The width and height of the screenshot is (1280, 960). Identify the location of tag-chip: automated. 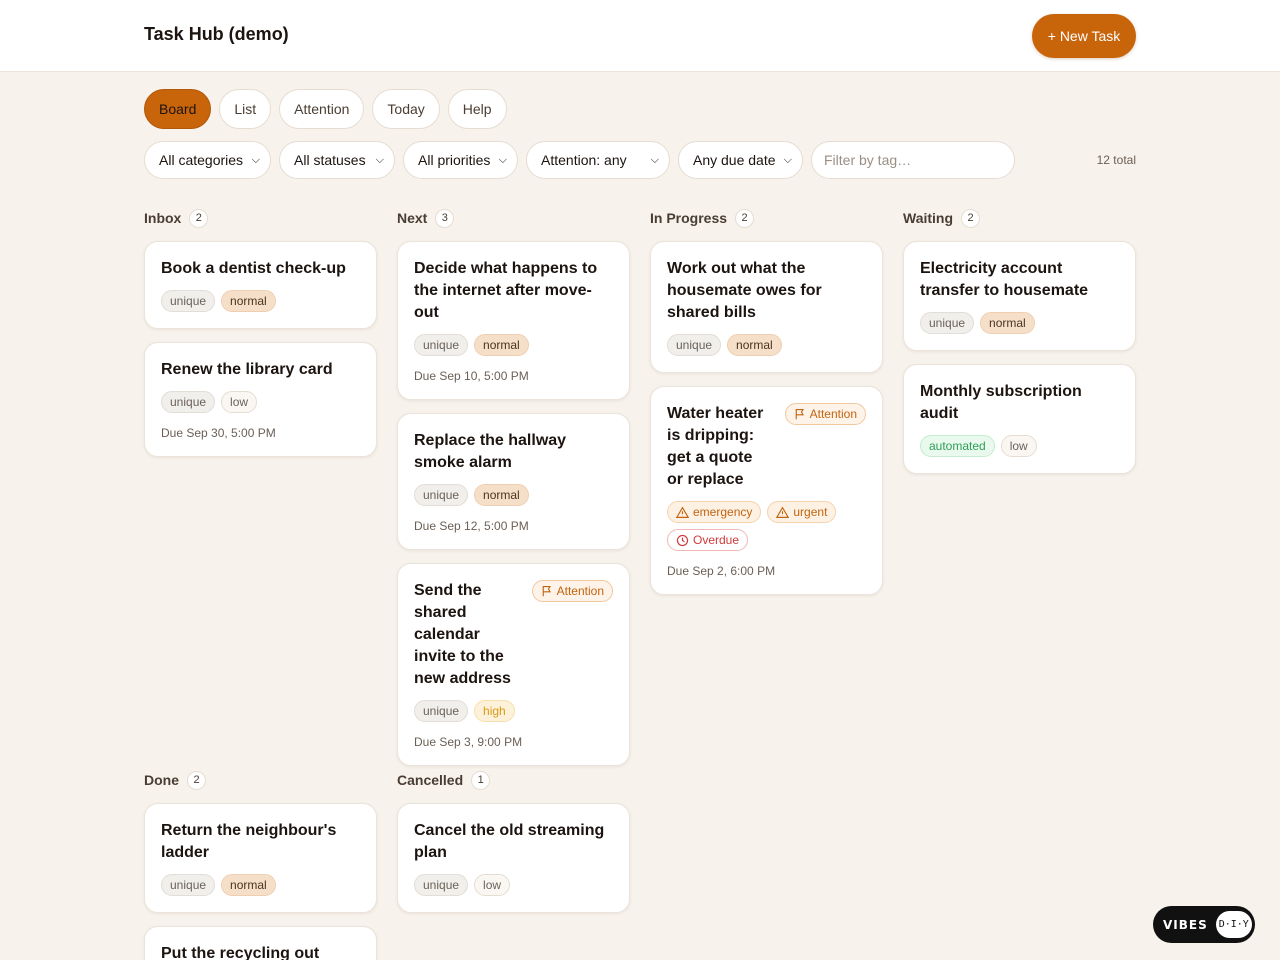
(957, 446).